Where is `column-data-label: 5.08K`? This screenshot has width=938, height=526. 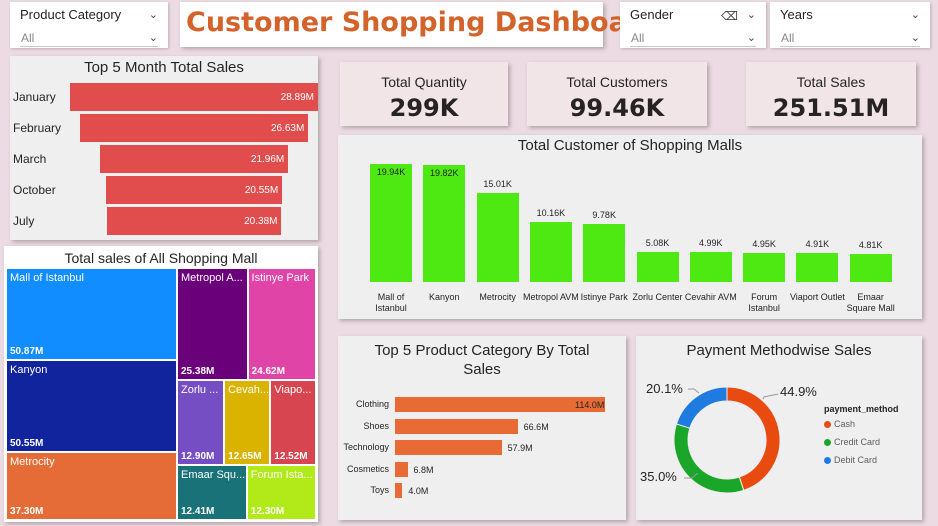
column-data-label: 5.08K is located at coordinates (657, 242).